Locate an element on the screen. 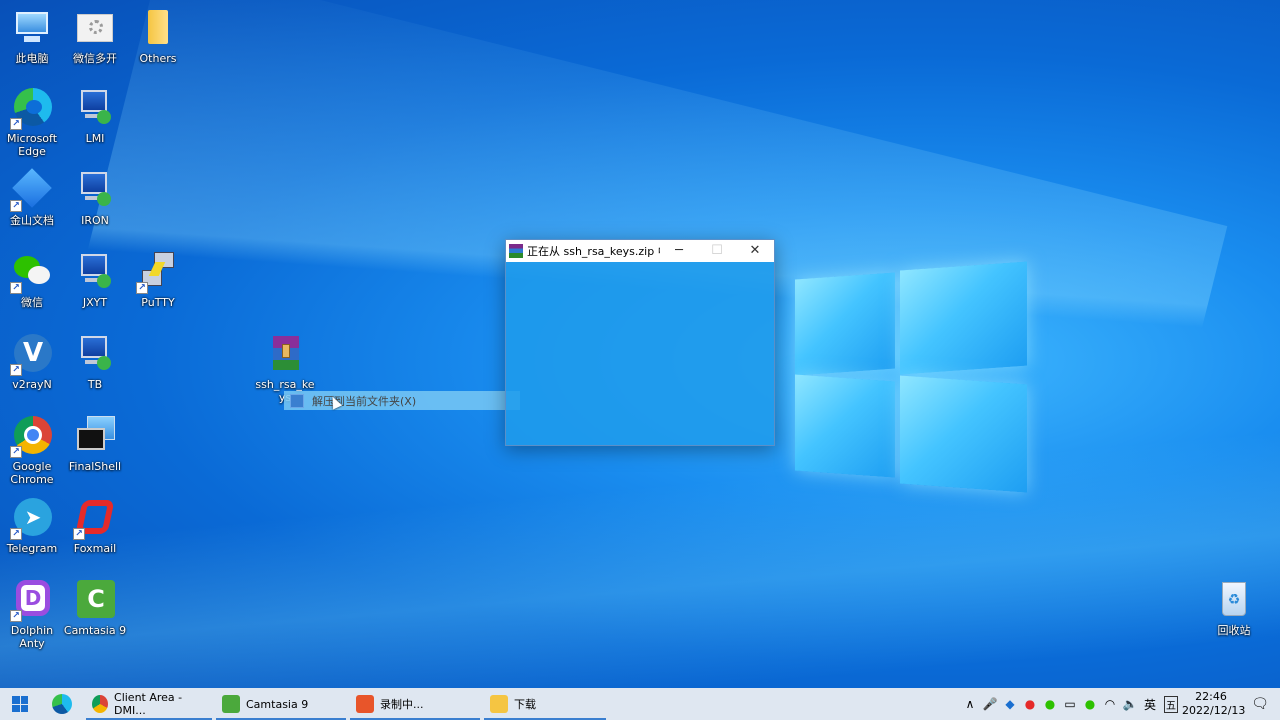 The width and height of the screenshot is (1280, 720). chrome-icon is located at coordinates (100, 704).